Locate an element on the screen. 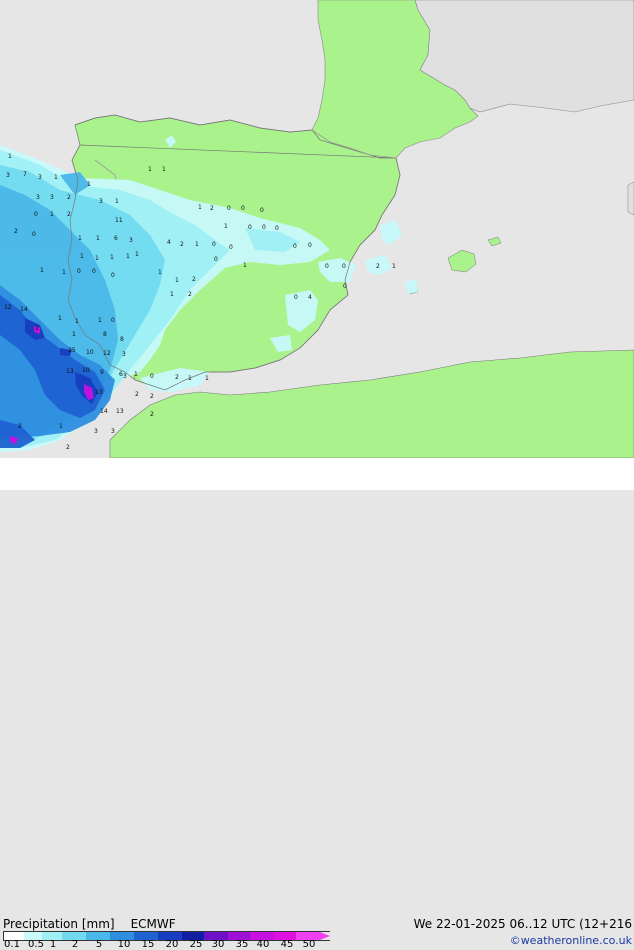 Image resolution: width=634 pixels, height=950 pixels. legend-credit: ©weatheronline.co.uk is located at coordinates (570, 940).